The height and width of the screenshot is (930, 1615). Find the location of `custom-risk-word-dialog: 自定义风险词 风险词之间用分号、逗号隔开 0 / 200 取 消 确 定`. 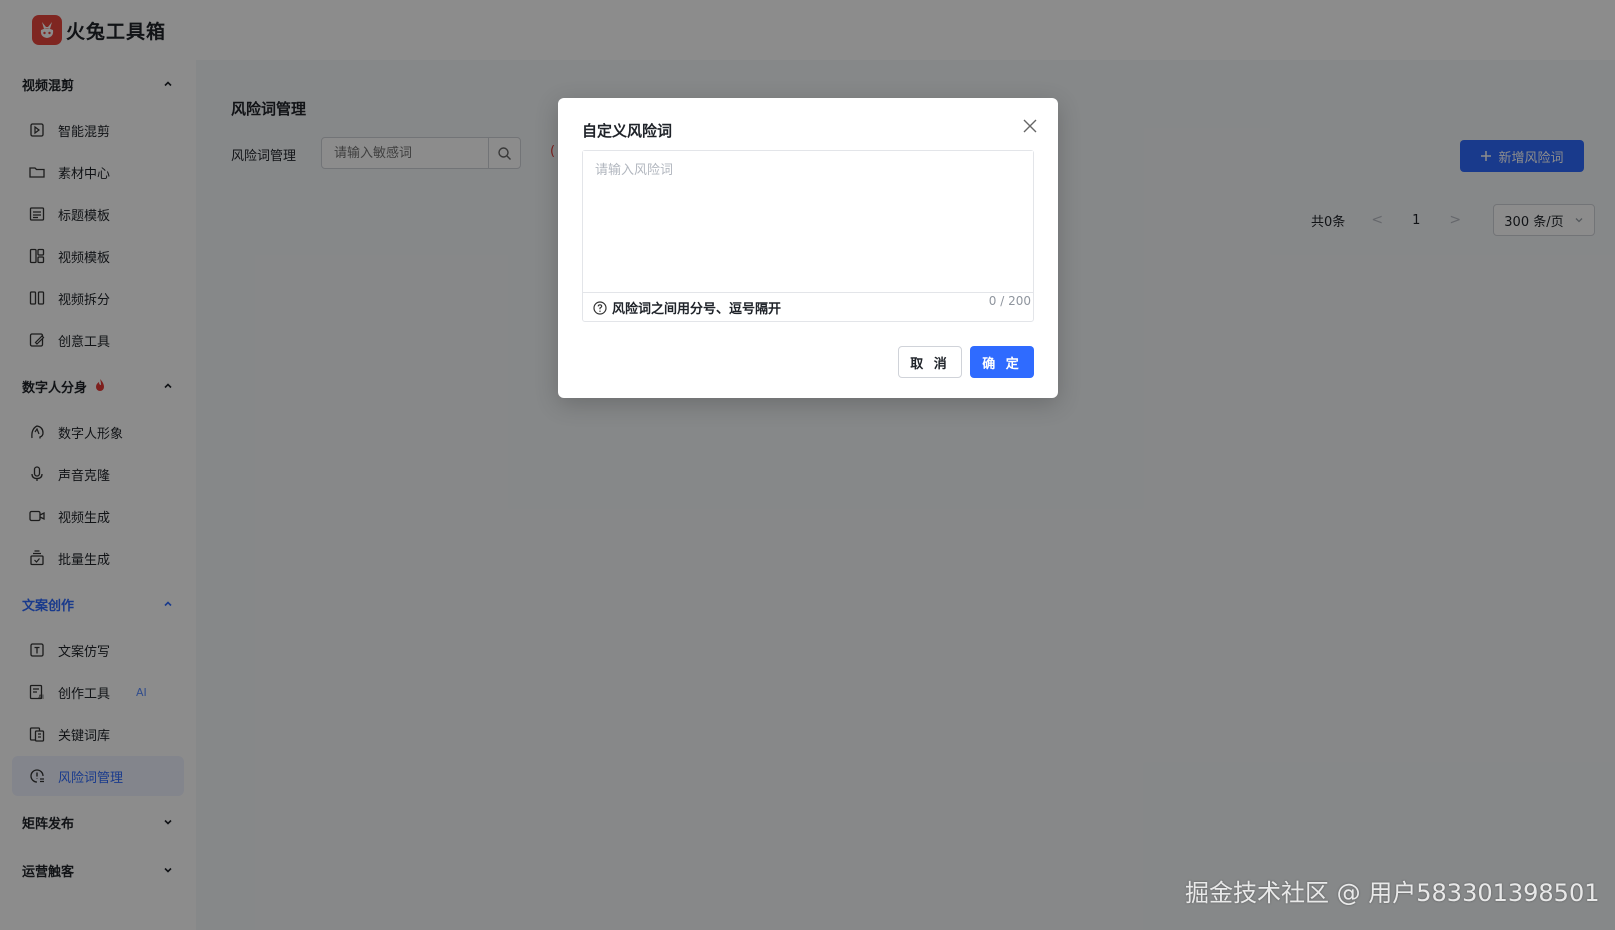

custom-risk-word-dialog: 自定义风险词 风险词之间用分号、逗号隔开 0 / 200 取 消 确 定 is located at coordinates (808, 248).